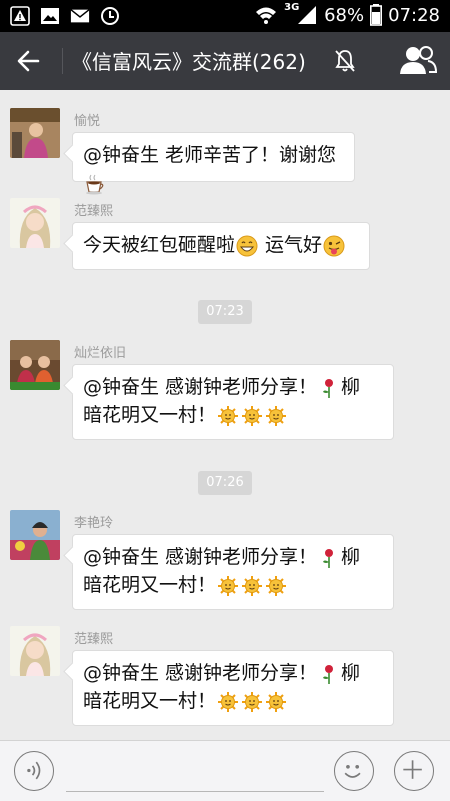 This screenshot has width=450, height=801. Describe the element at coordinates (210, 155) in the screenshot. I see `message-text: @钟奋生 老师辛苦了！谢谢您` at that location.